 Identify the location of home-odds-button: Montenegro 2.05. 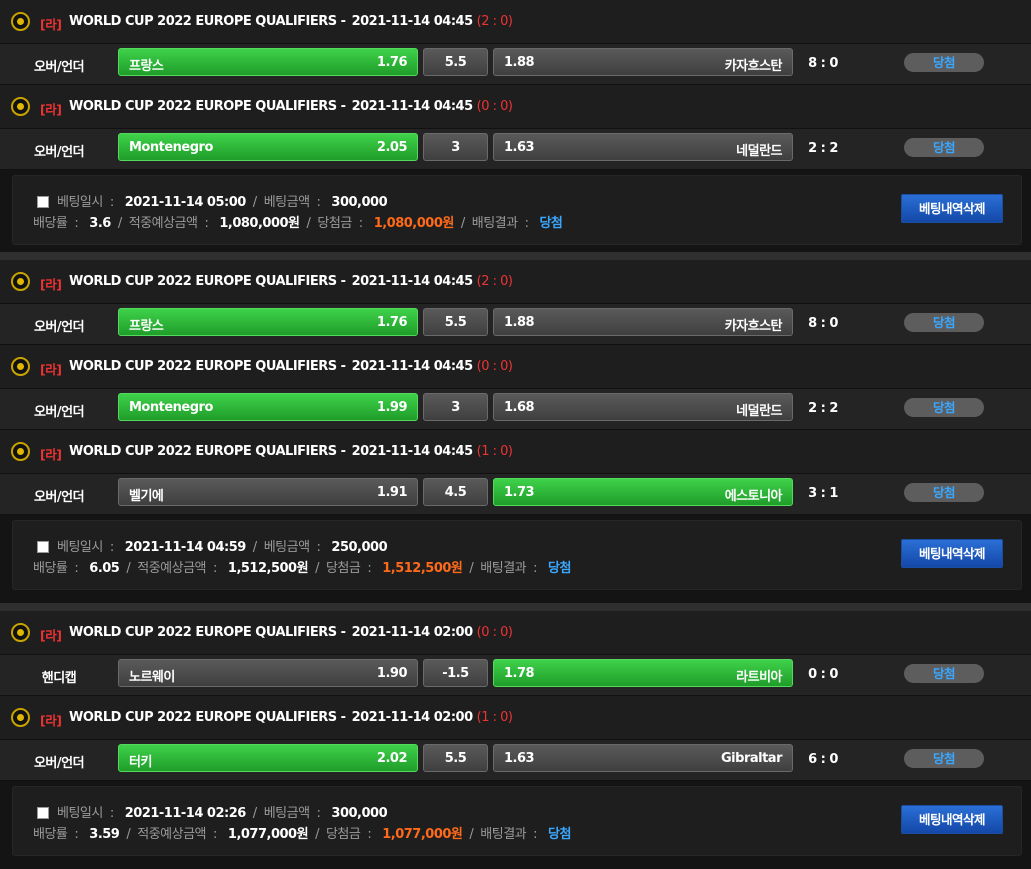
(268, 147).